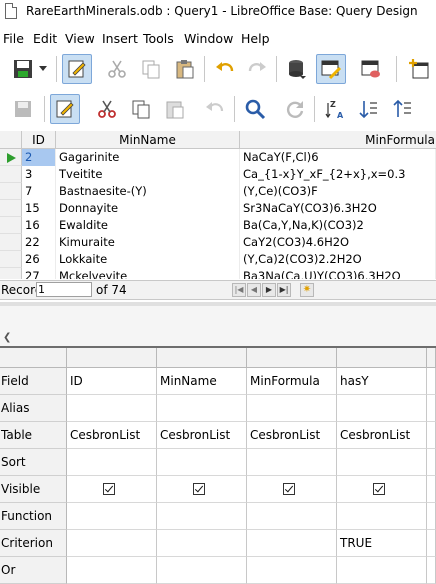 The width and height of the screenshot is (436, 584). What do you see at coordinates (208, 38) in the screenshot?
I see `menu-window: Window` at bounding box center [208, 38].